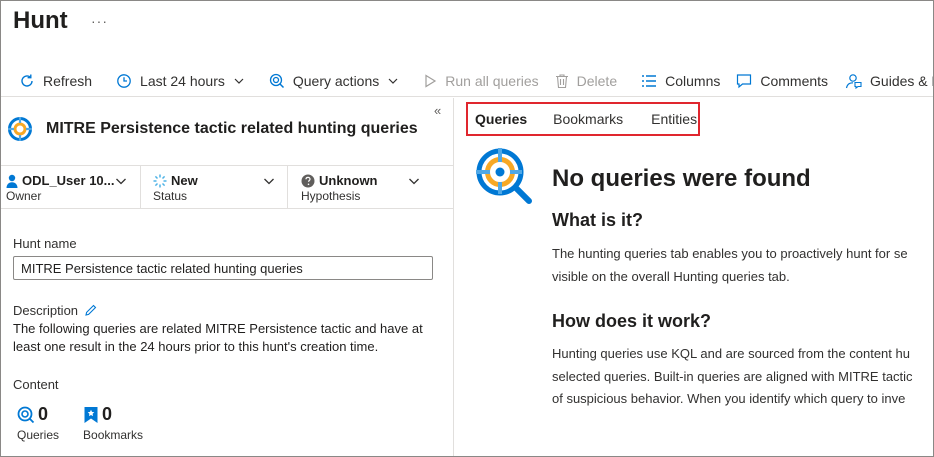 This screenshot has width=934, height=457. I want to click on bookmarks-count-label: Bookmarks, so click(113, 435).